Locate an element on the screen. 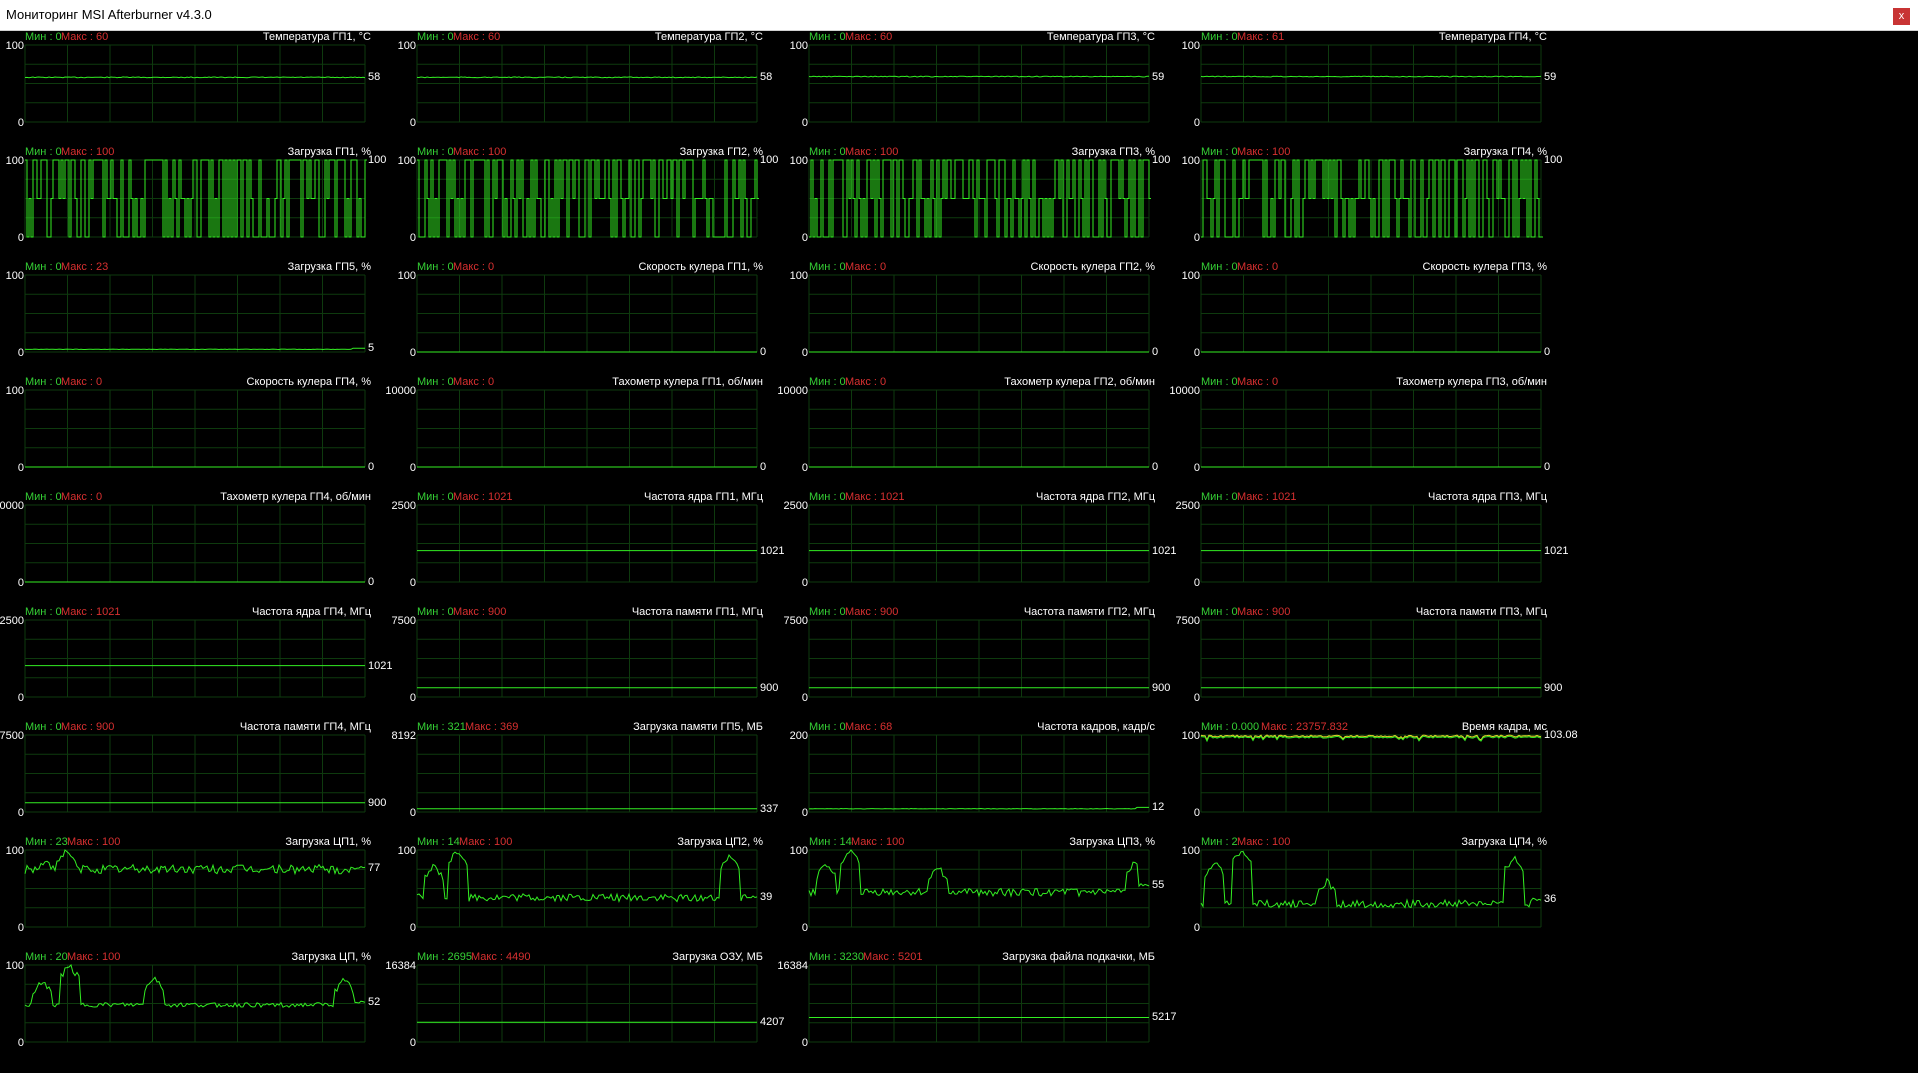 Image resolution: width=1918 pixels, height=1073 pixels. graph-current-value: 4207 is located at coordinates (772, 1022).